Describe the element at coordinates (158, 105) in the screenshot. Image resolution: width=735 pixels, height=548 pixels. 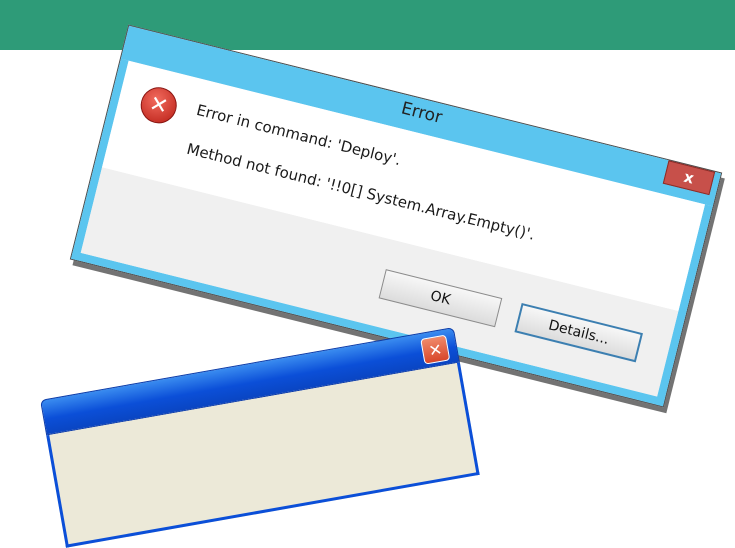
I see `error-icon: ✕` at that location.